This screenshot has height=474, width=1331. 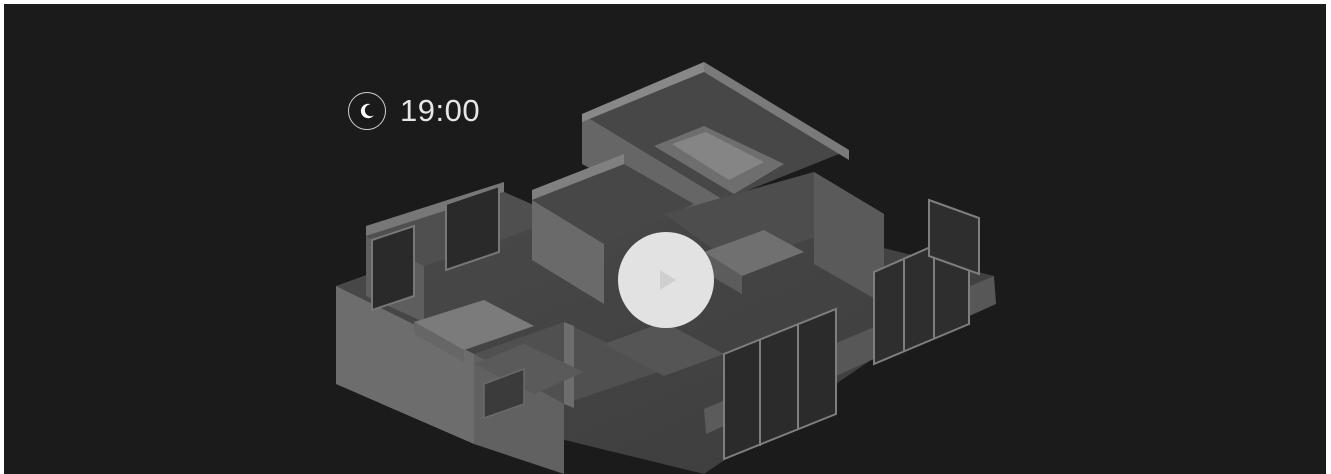 I want to click on moon-icon, so click(x=367, y=111).